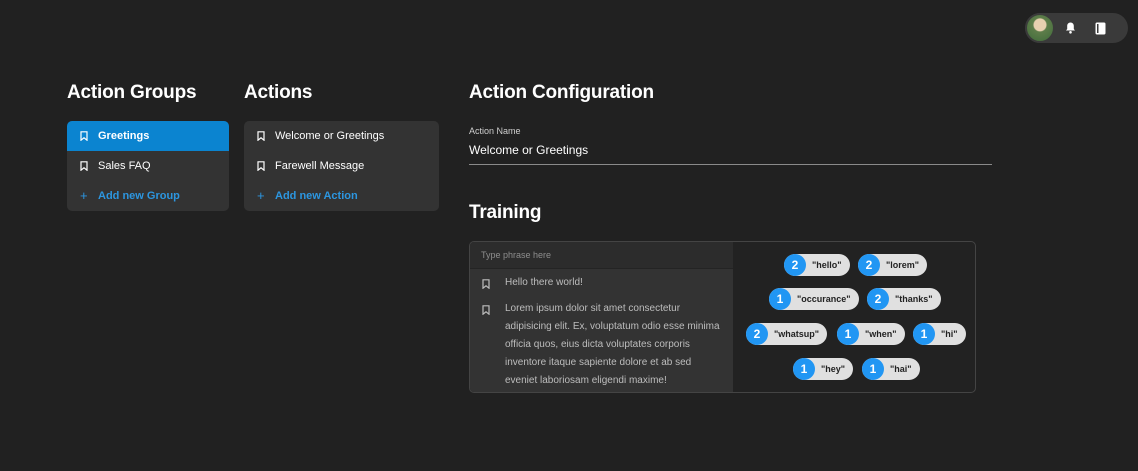  What do you see at coordinates (881, 334) in the screenshot?
I see `keyword-word: "when"` at bounding box center [881, 334].